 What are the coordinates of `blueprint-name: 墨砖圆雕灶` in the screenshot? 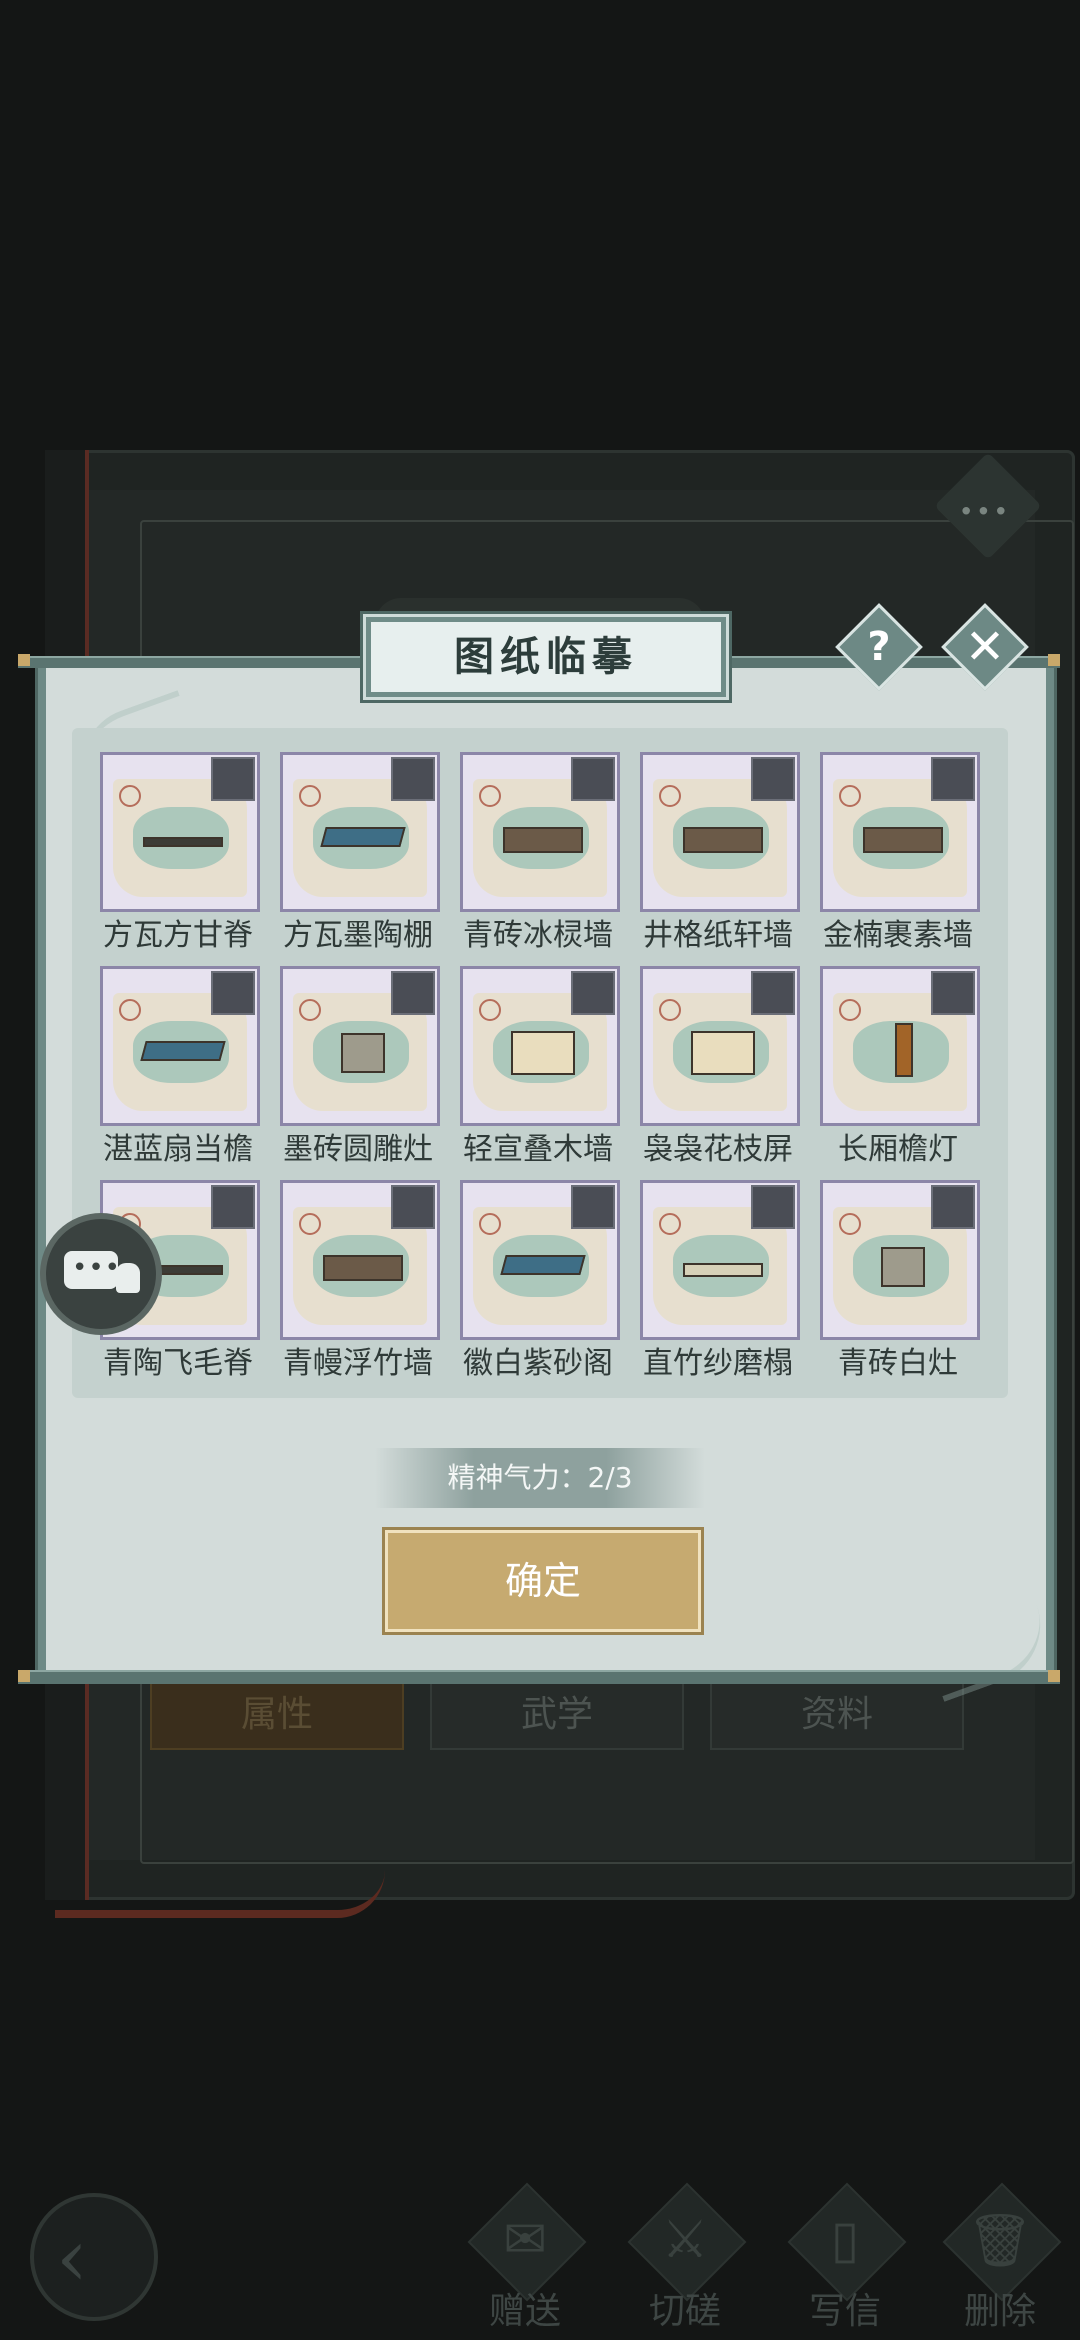 It's located at (358, 1149).